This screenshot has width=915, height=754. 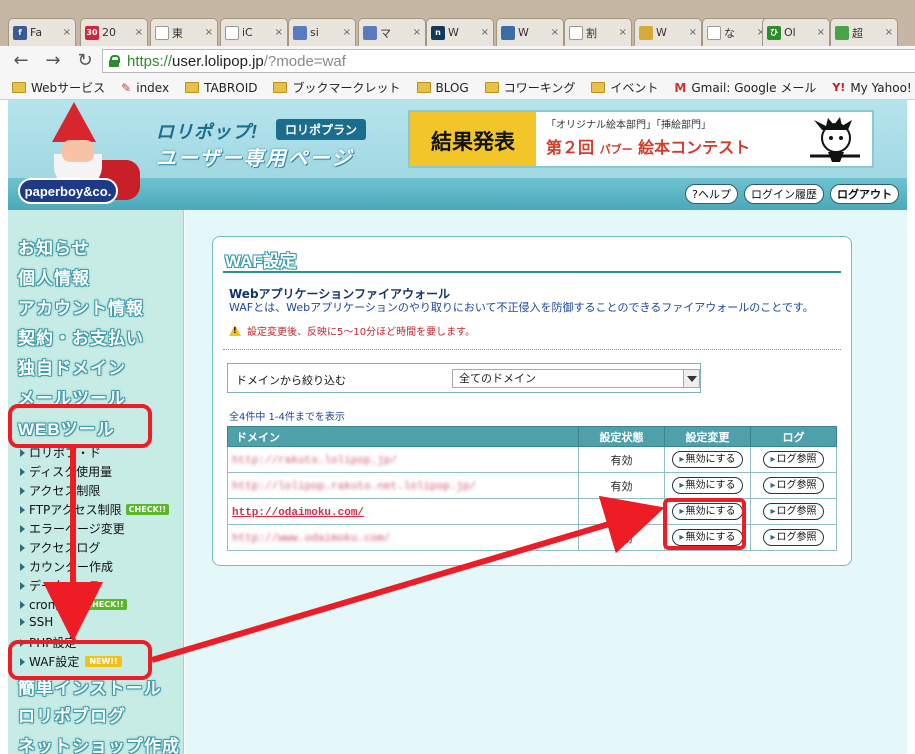 What do you see at coordinates (796, 32) in the screenshot?
I see `browser-tab: ひ Ol ×` at bounding box center [796, 32].